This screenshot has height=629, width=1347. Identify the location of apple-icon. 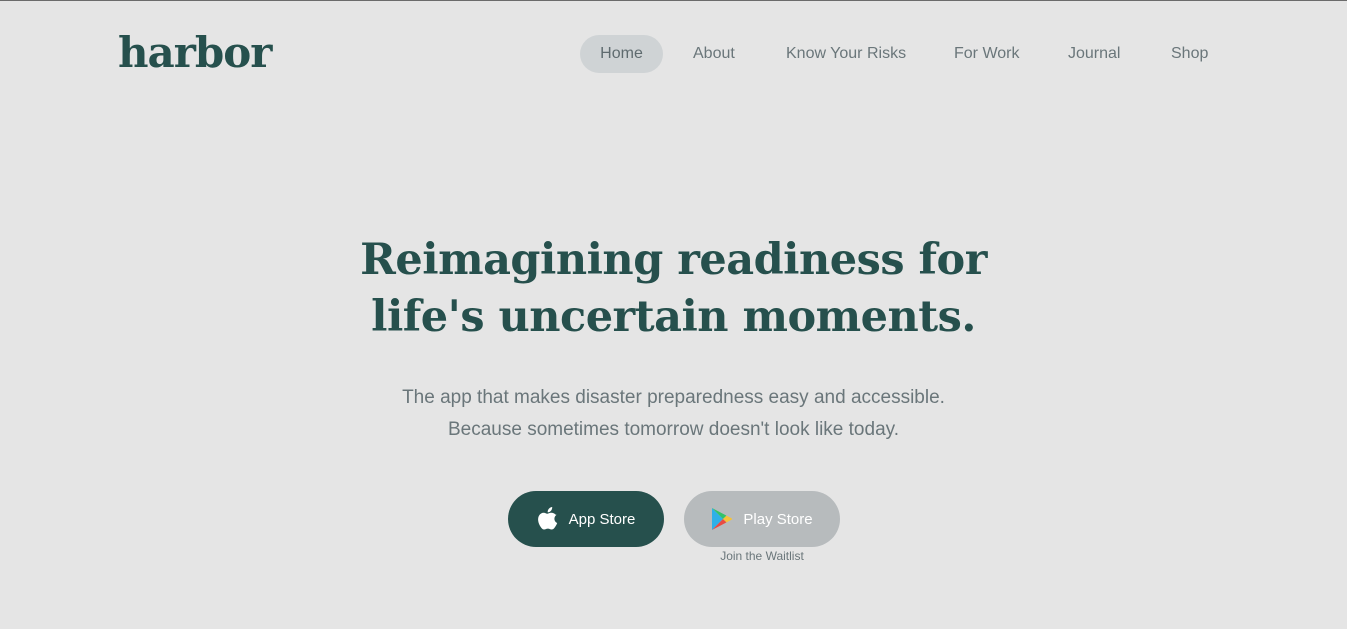
(548, 519).